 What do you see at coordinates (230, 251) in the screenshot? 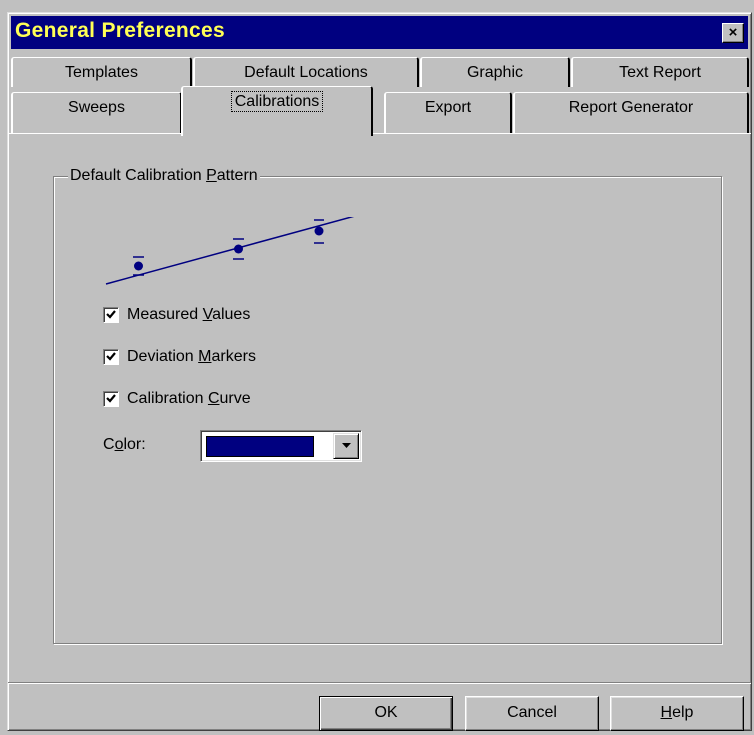
I see `calibration-pattern-preview` at bounding box center [230, 251].